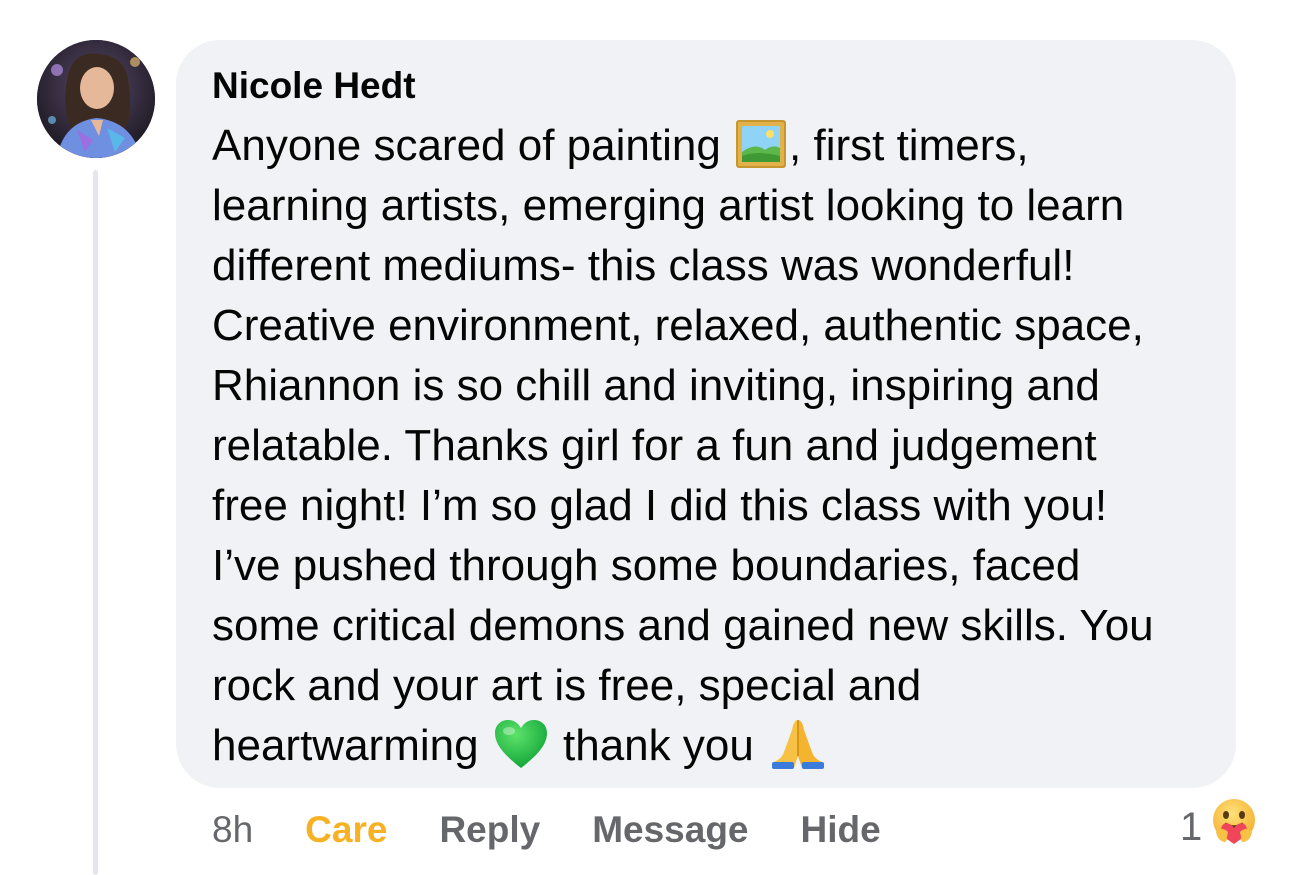  Describe the element at coordinates (473, 145) in the screenshot. I see `comment-text-segment: Anyone scared of painting` at that location.